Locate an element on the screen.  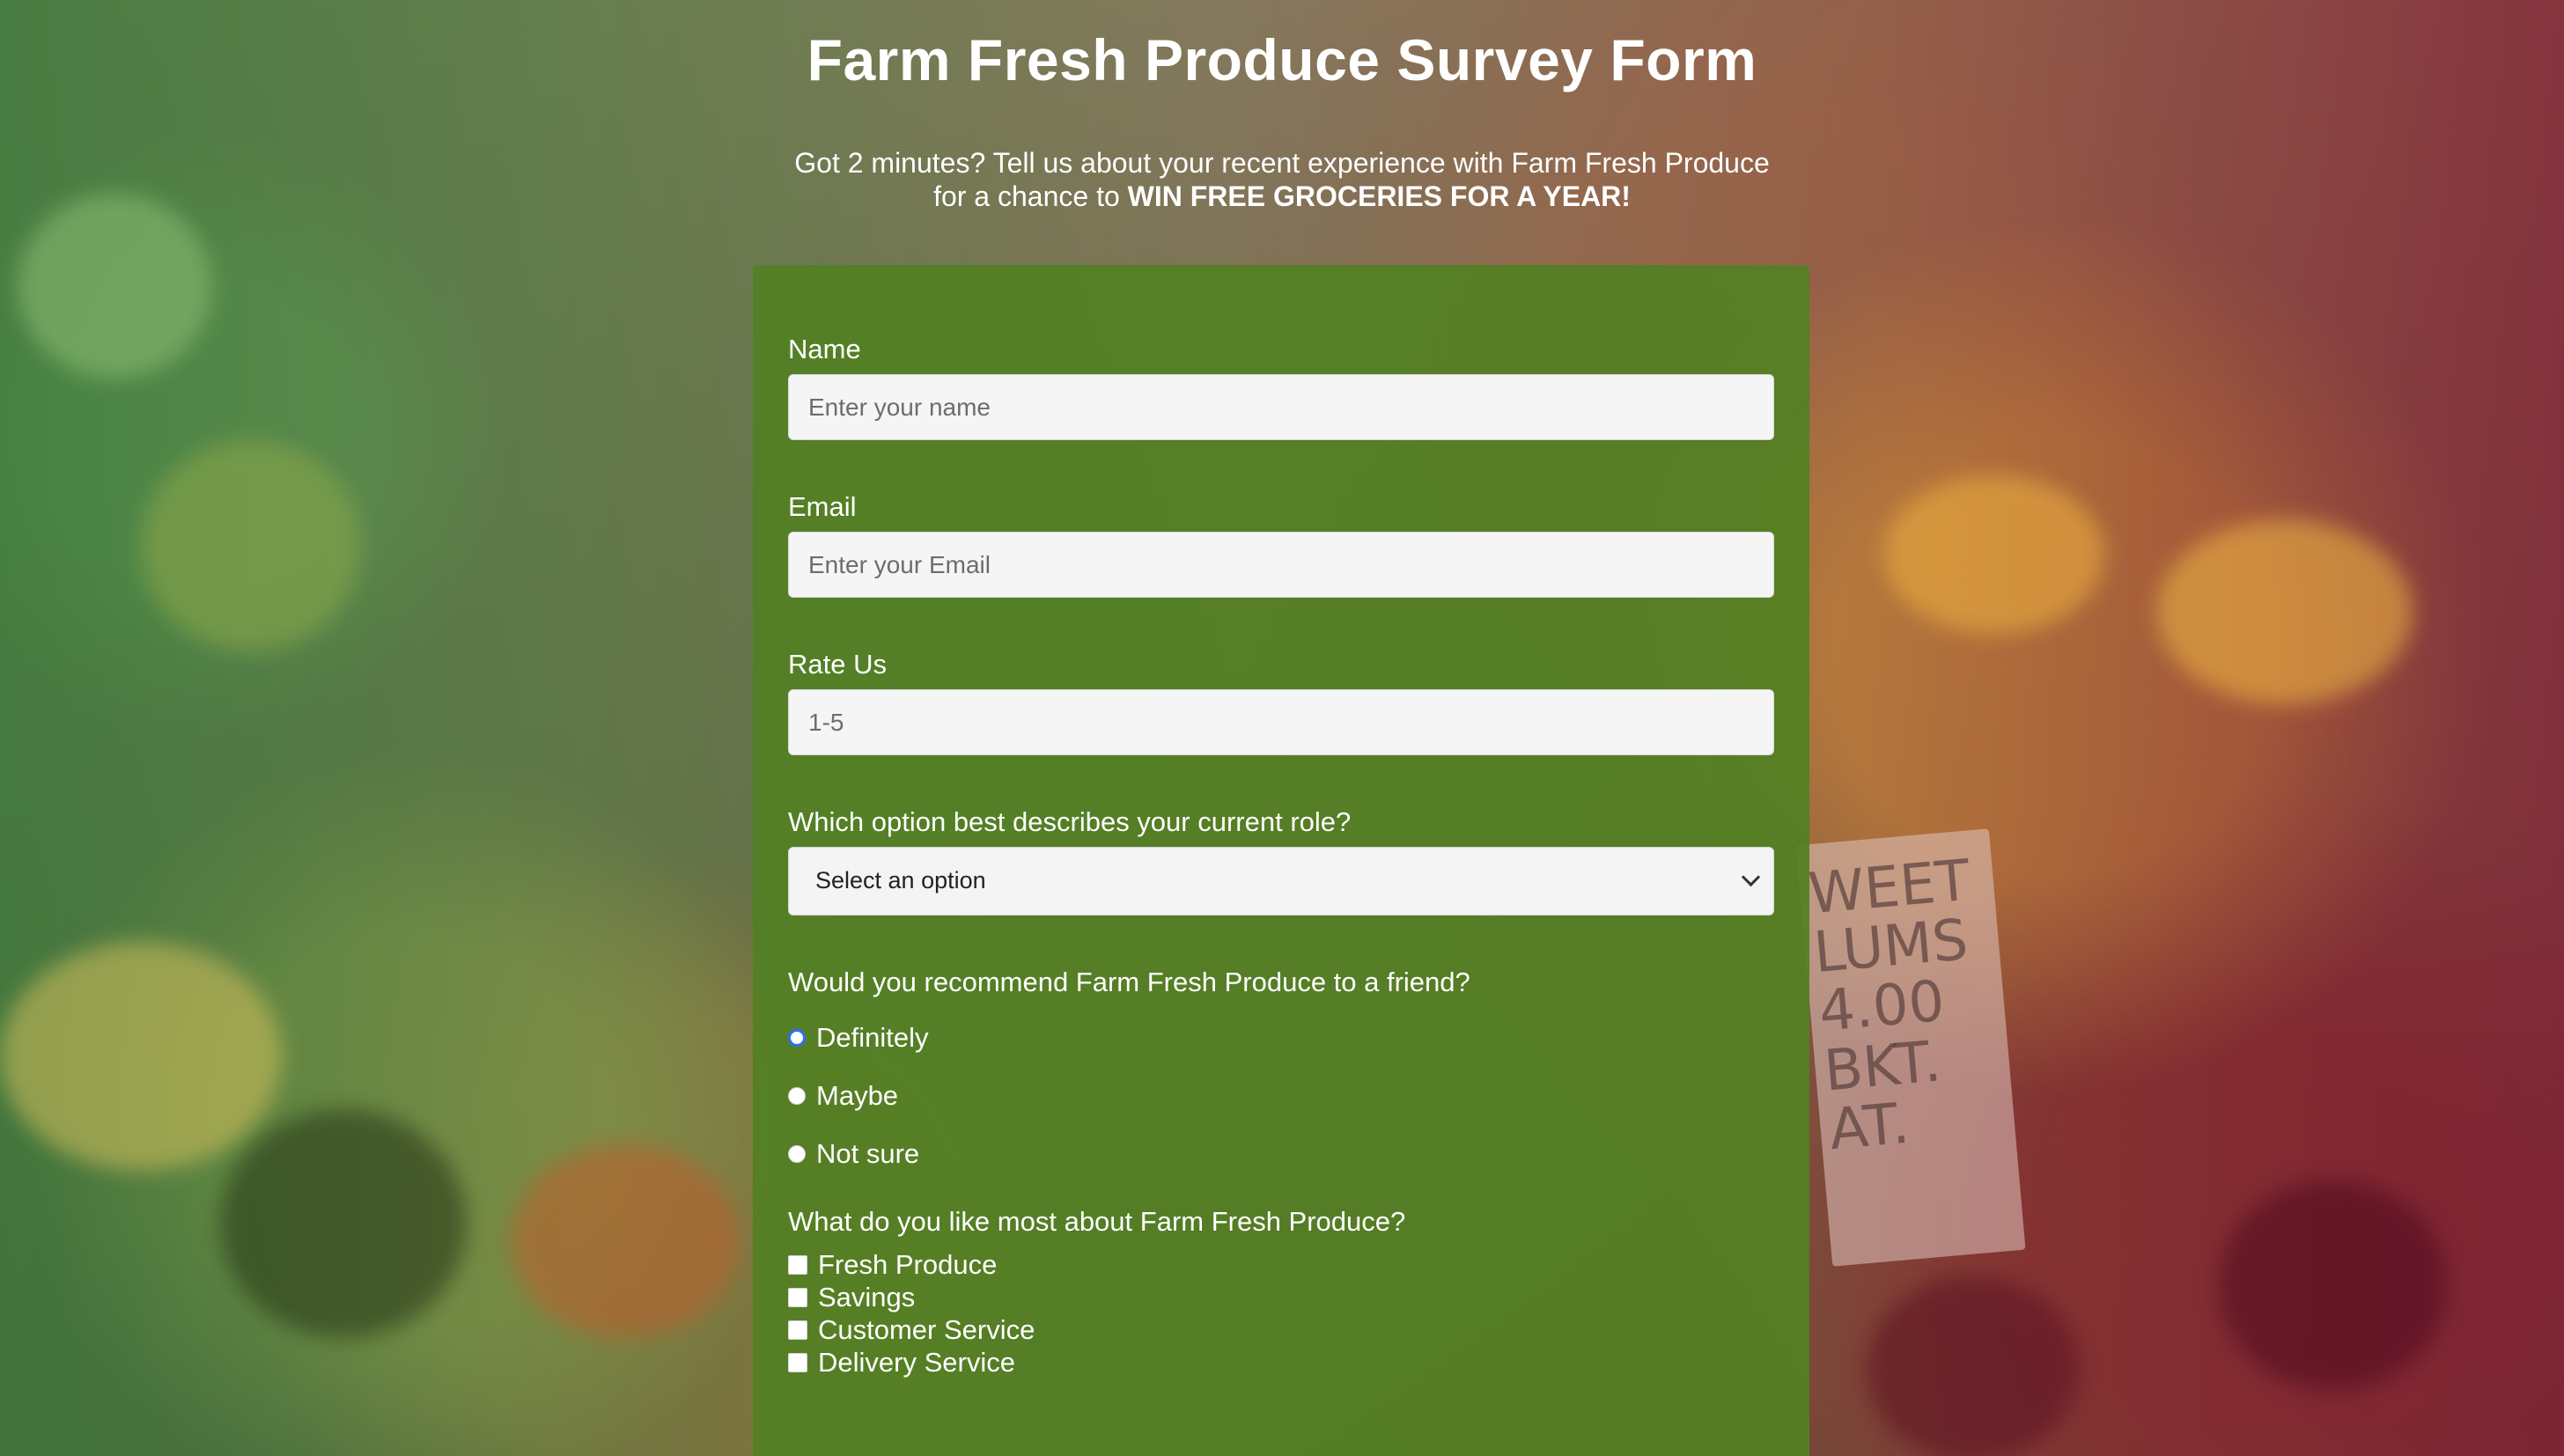
background-price-sign: WEET LUMS 4.00 BKT. AT. is located at coordinates (1910, 1048).